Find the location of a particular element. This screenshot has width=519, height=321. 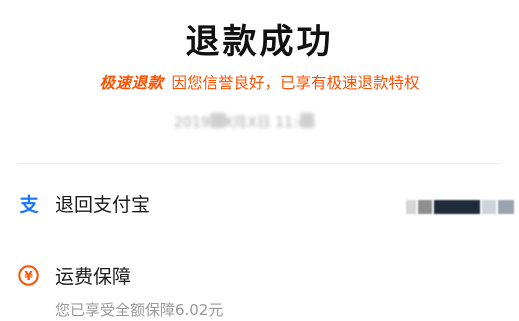

freight-insurance-detail: 您已享受全额保障6.02元 is located at coordinates (139, 310).